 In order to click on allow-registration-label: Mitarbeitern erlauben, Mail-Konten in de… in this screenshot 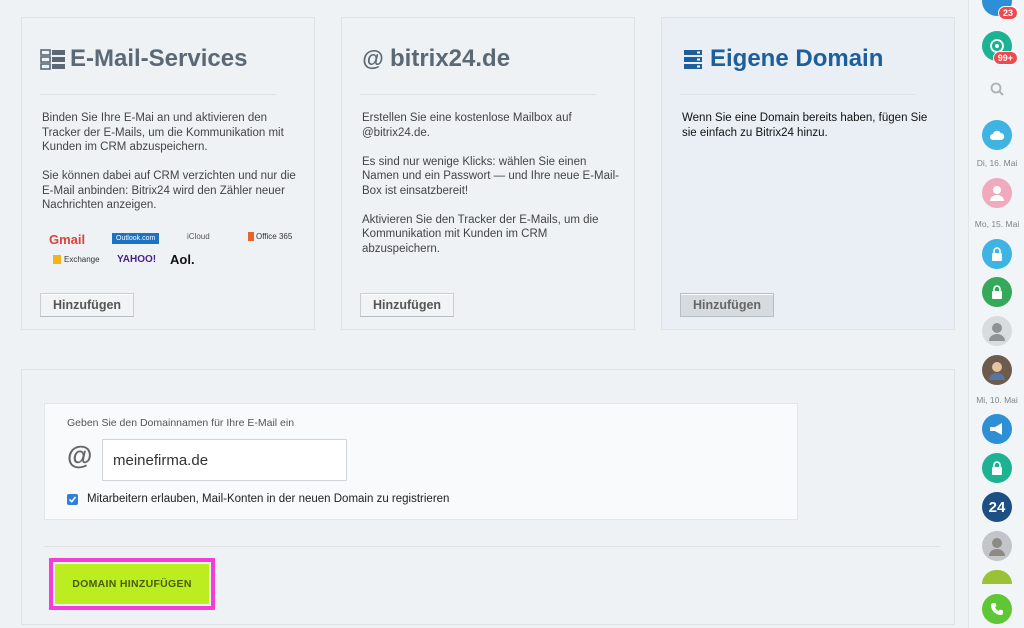, I will do `click(268, 499)`.